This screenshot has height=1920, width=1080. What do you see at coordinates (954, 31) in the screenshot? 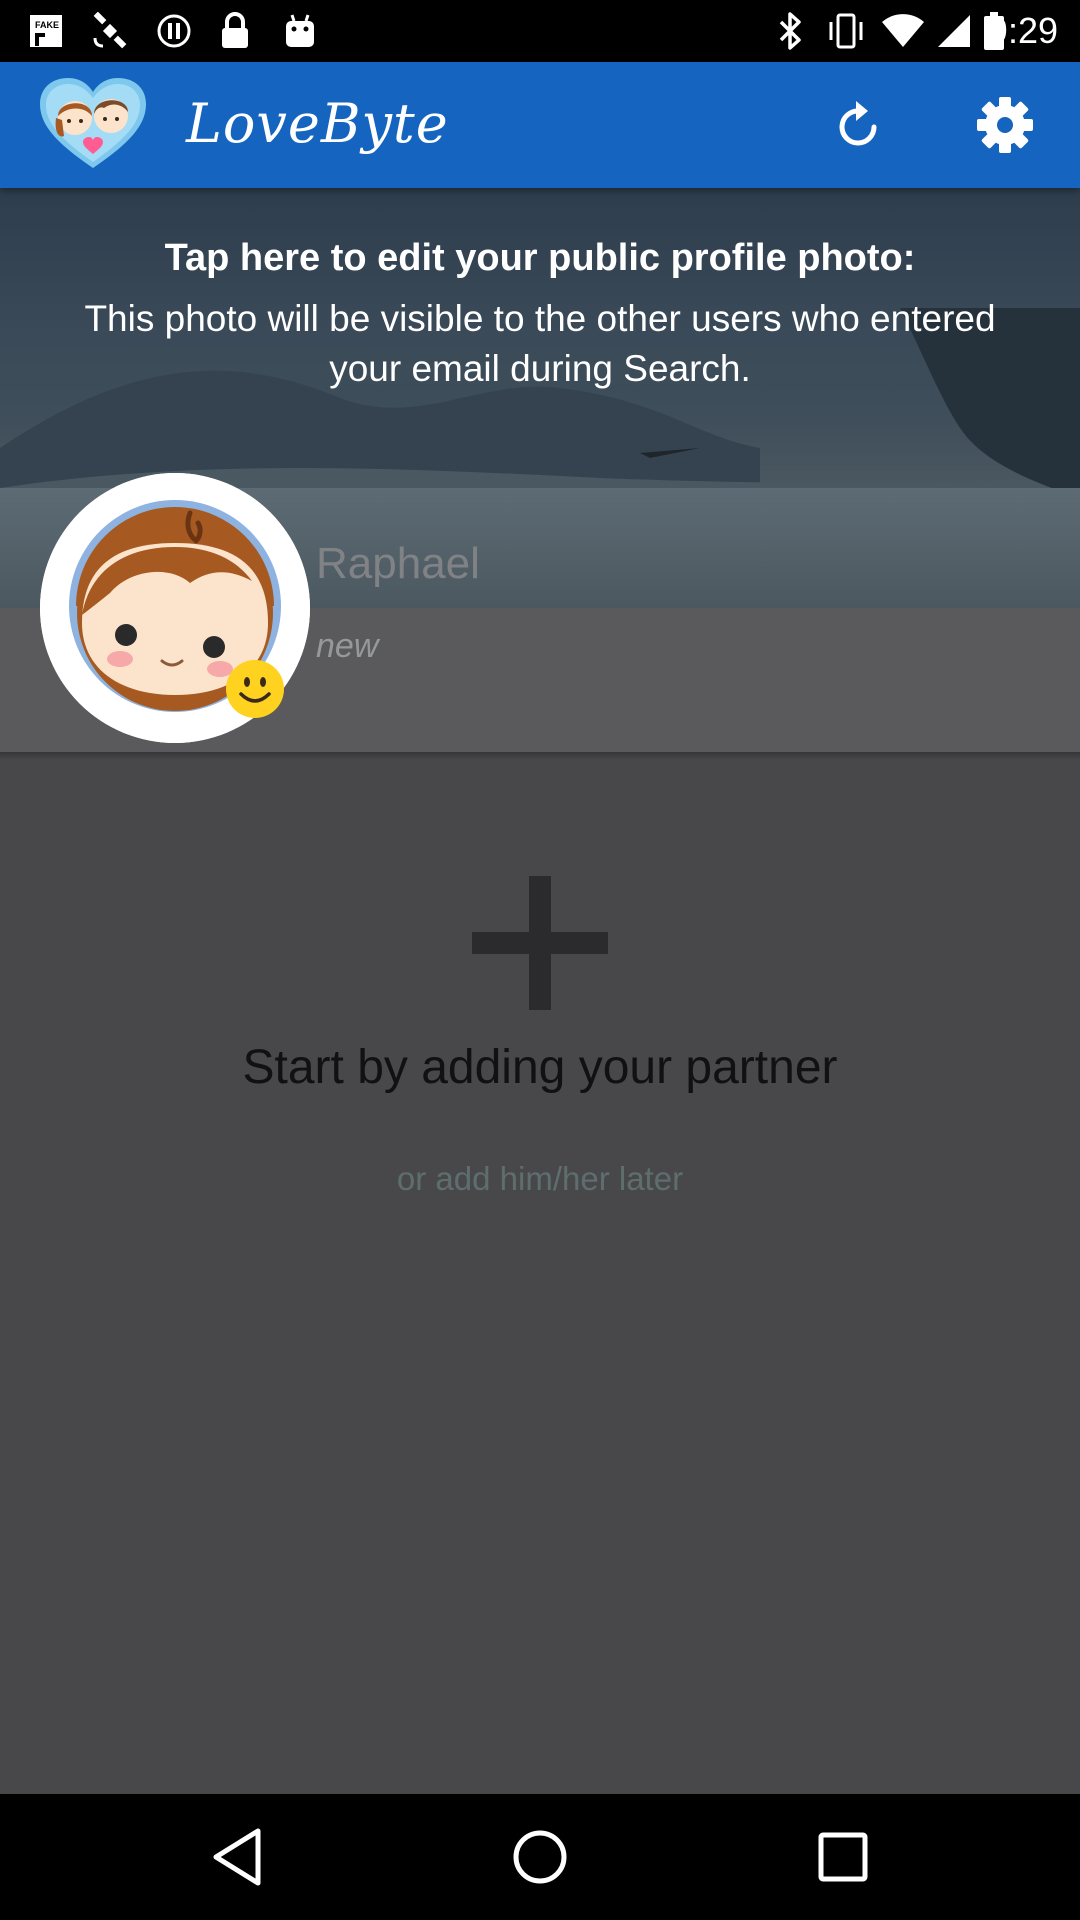
I see `signal-icon` at bounding box center [954, 31].